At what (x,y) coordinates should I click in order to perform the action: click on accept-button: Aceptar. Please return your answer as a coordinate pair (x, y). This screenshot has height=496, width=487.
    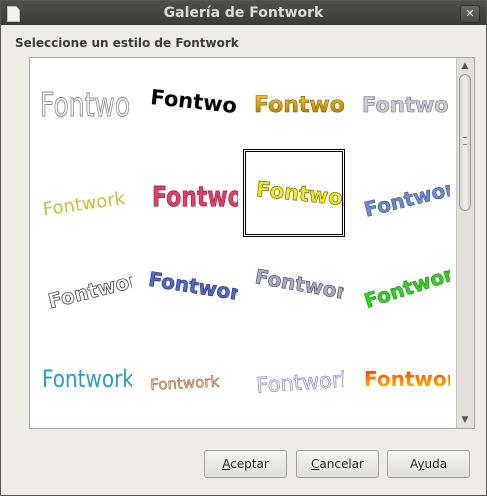
    Looking at the image, I should click on (245, 464).